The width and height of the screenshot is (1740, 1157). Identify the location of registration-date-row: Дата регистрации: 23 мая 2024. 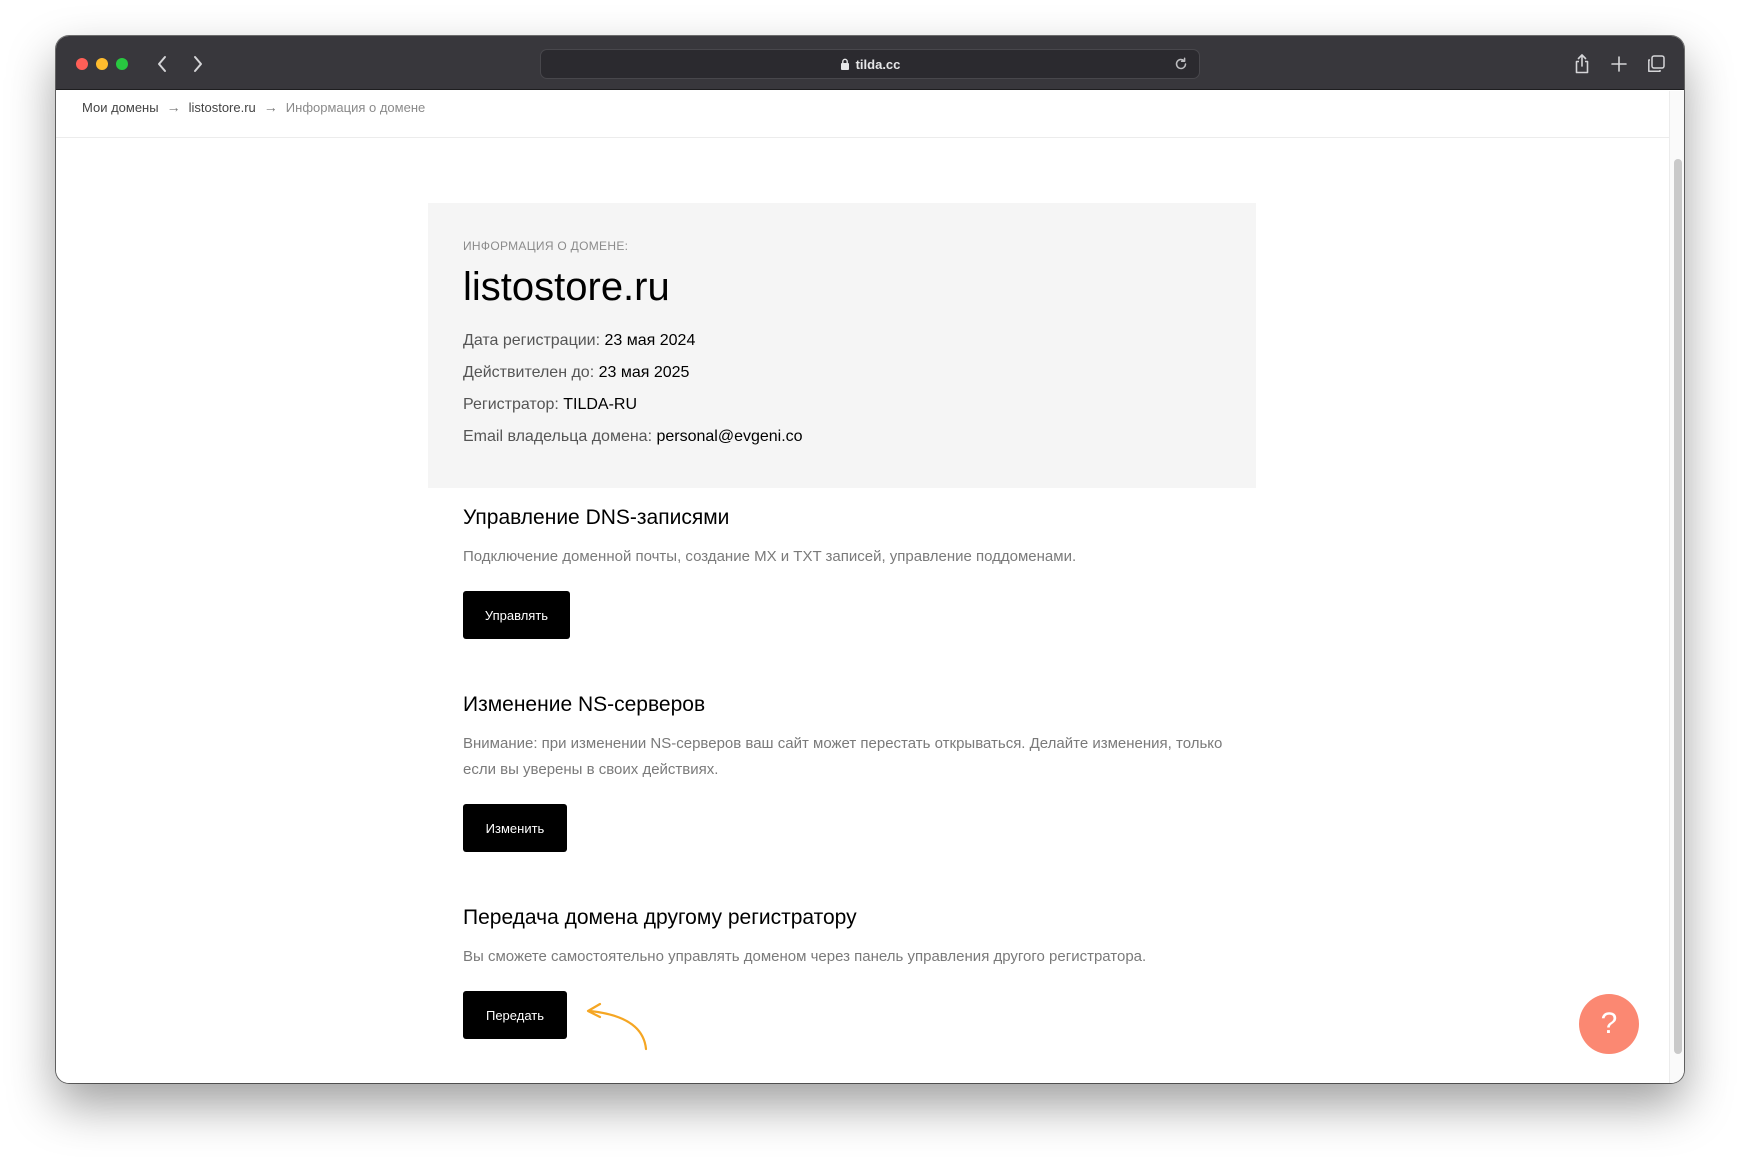
(579, 341).